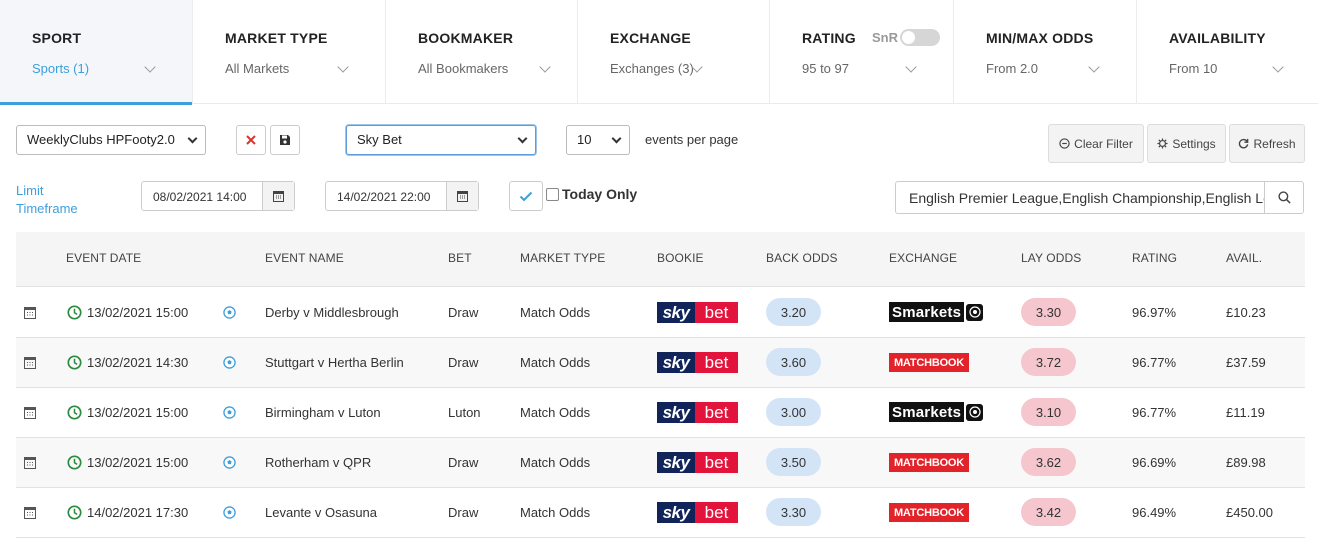 The height and width of the screenshot is (539, 1318). I want to click on rating: 96.69%, so click(1154, 462).